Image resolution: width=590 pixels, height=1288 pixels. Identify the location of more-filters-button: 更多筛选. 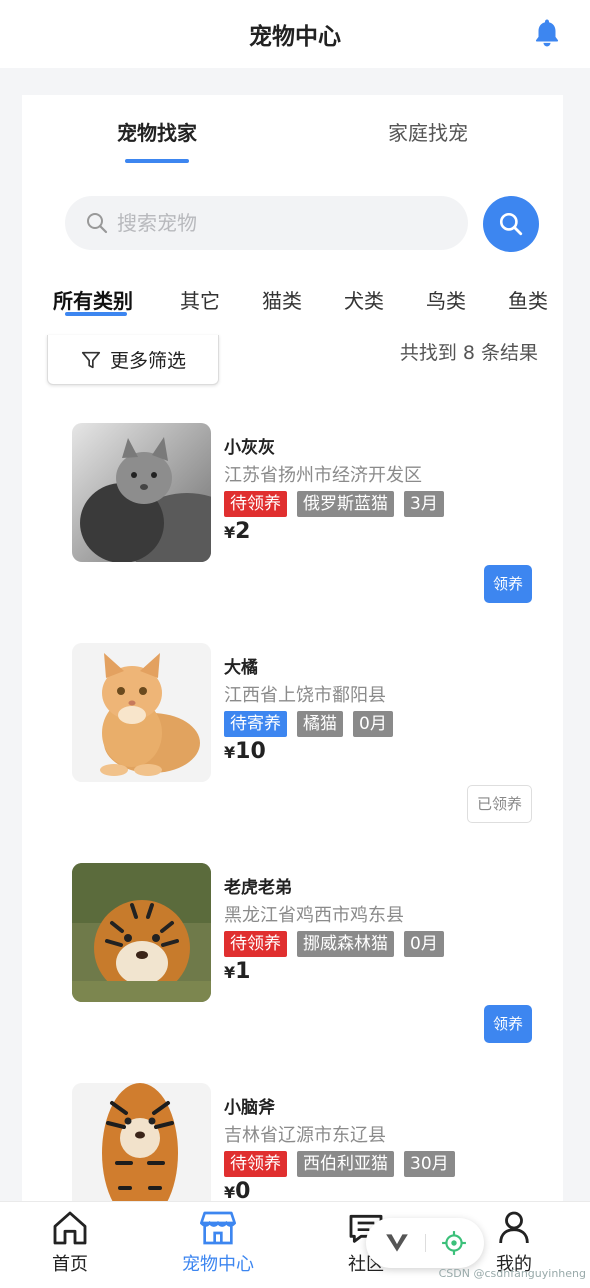
(133, 360).